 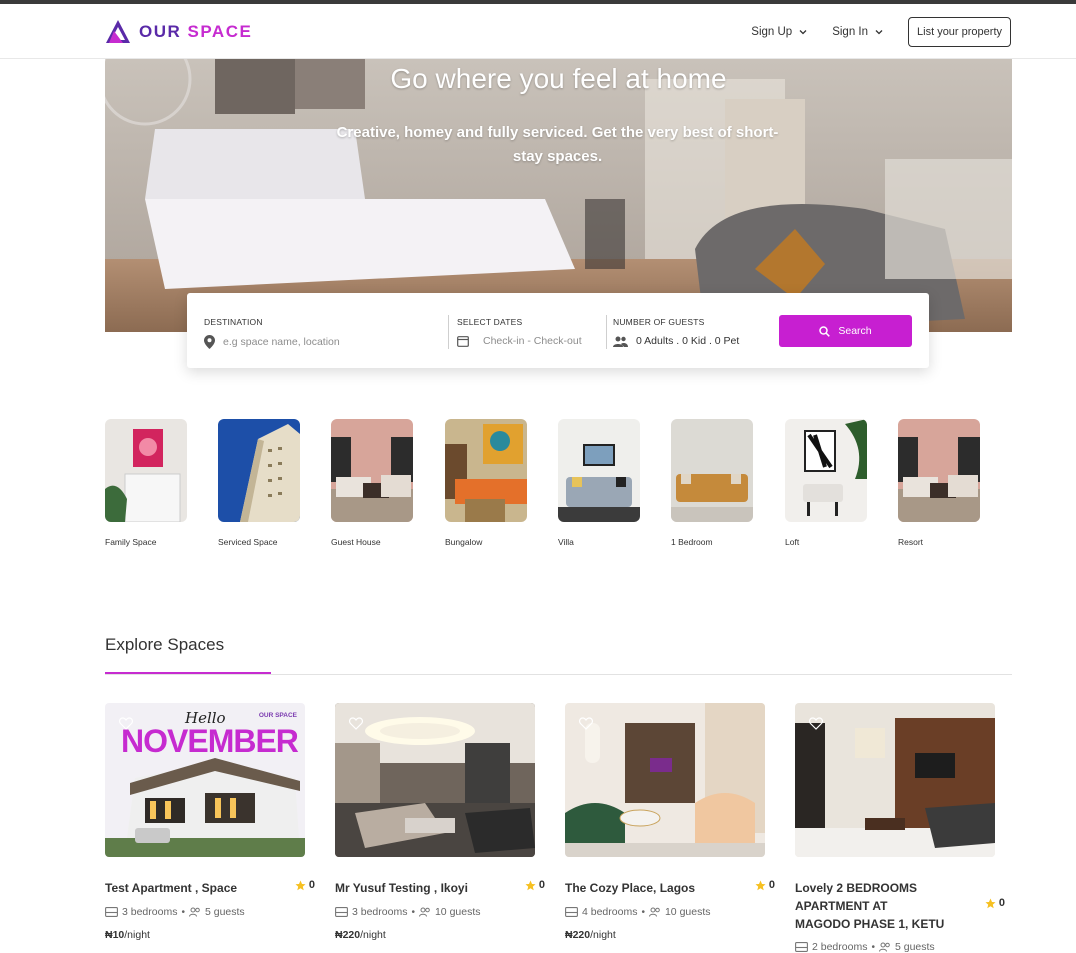 I want to click on guests-label: NUMBER OF GUESTS, so click(x=659, y=322).